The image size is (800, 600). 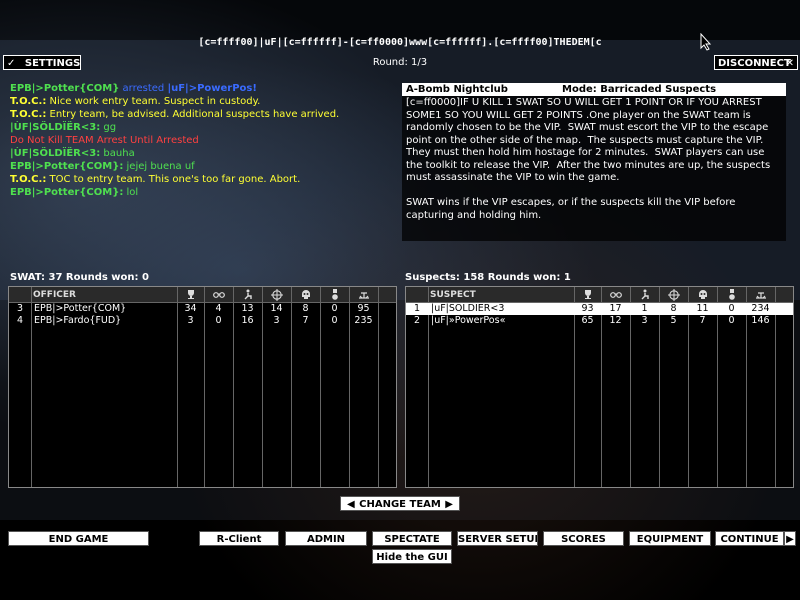 What do you see at coordinates (110, 127) in the screenshot?
I see `chat-message: gg` at bounding box center [110, 127].